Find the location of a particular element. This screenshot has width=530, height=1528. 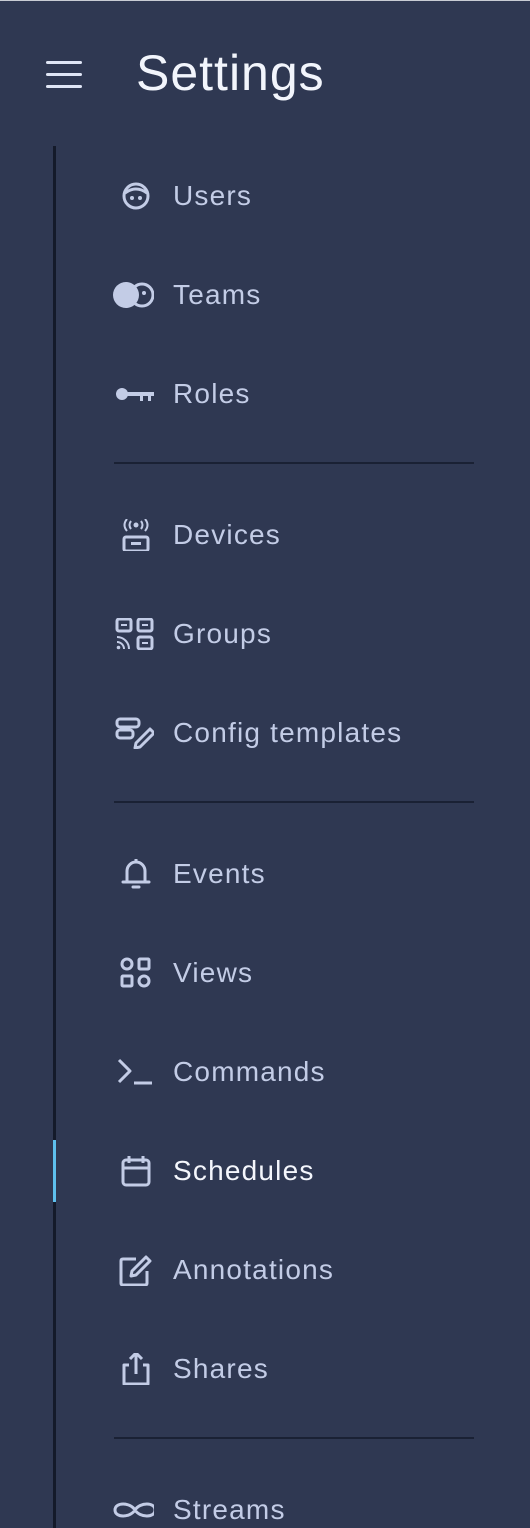

nav-item-streams: Streams is located at coordinates (300, 1504).